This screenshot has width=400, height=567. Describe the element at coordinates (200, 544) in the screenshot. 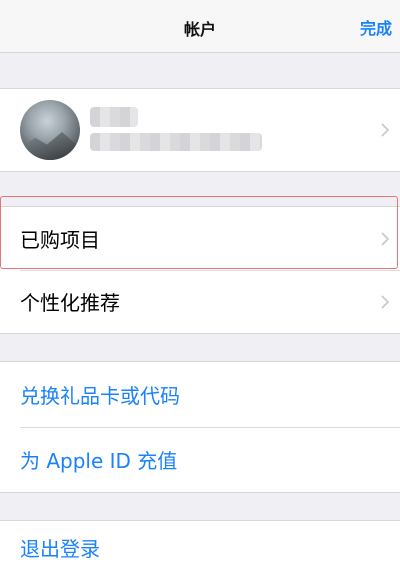

I see `sign-out-row: 退出登录` at that location.